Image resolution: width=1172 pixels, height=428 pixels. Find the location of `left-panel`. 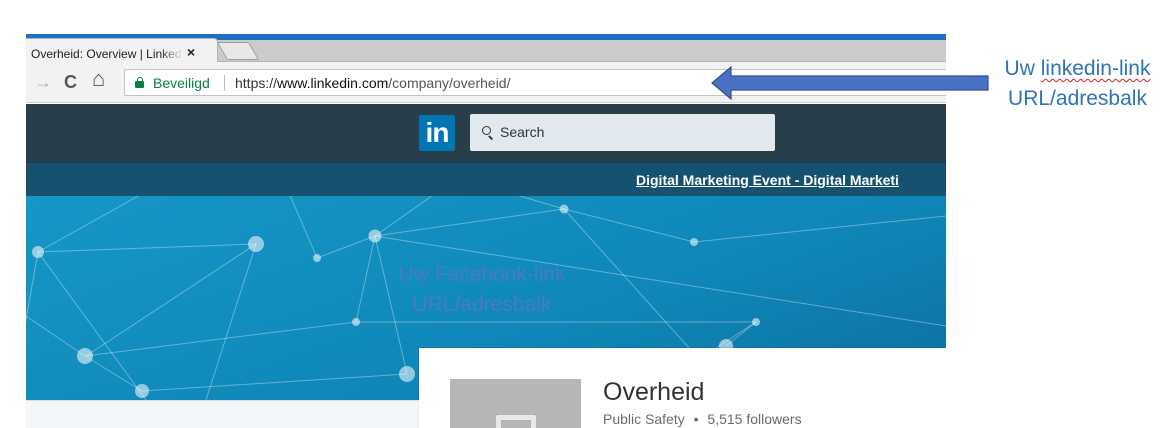

left-panel is located at coordinates (222, 414).